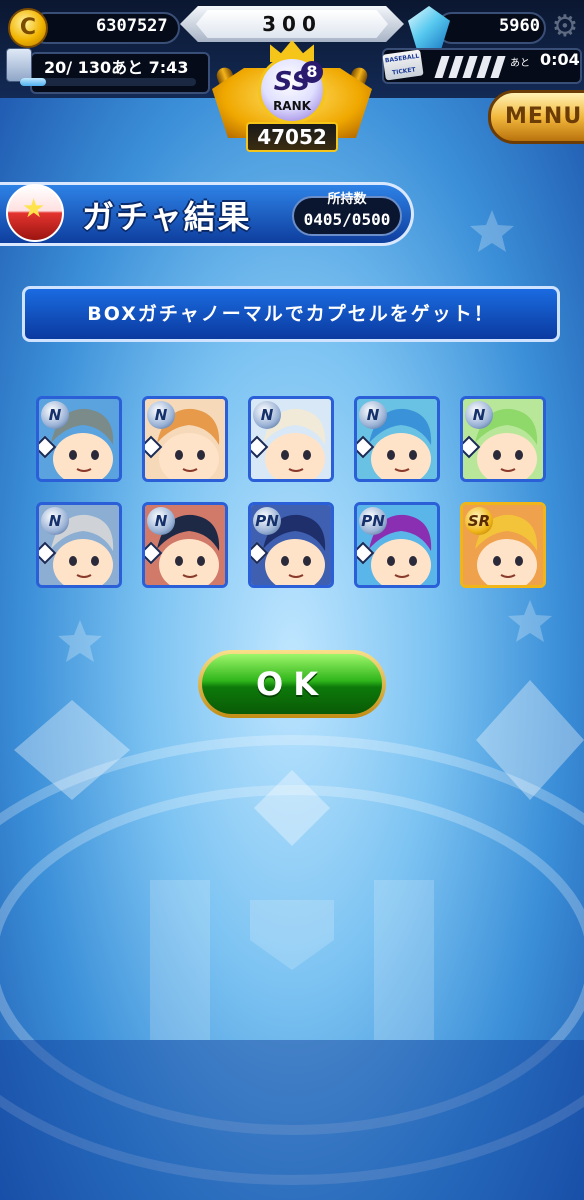 The image size is (584, 1200). I want to click on gear-icon: ⚙, so click(565, 27).